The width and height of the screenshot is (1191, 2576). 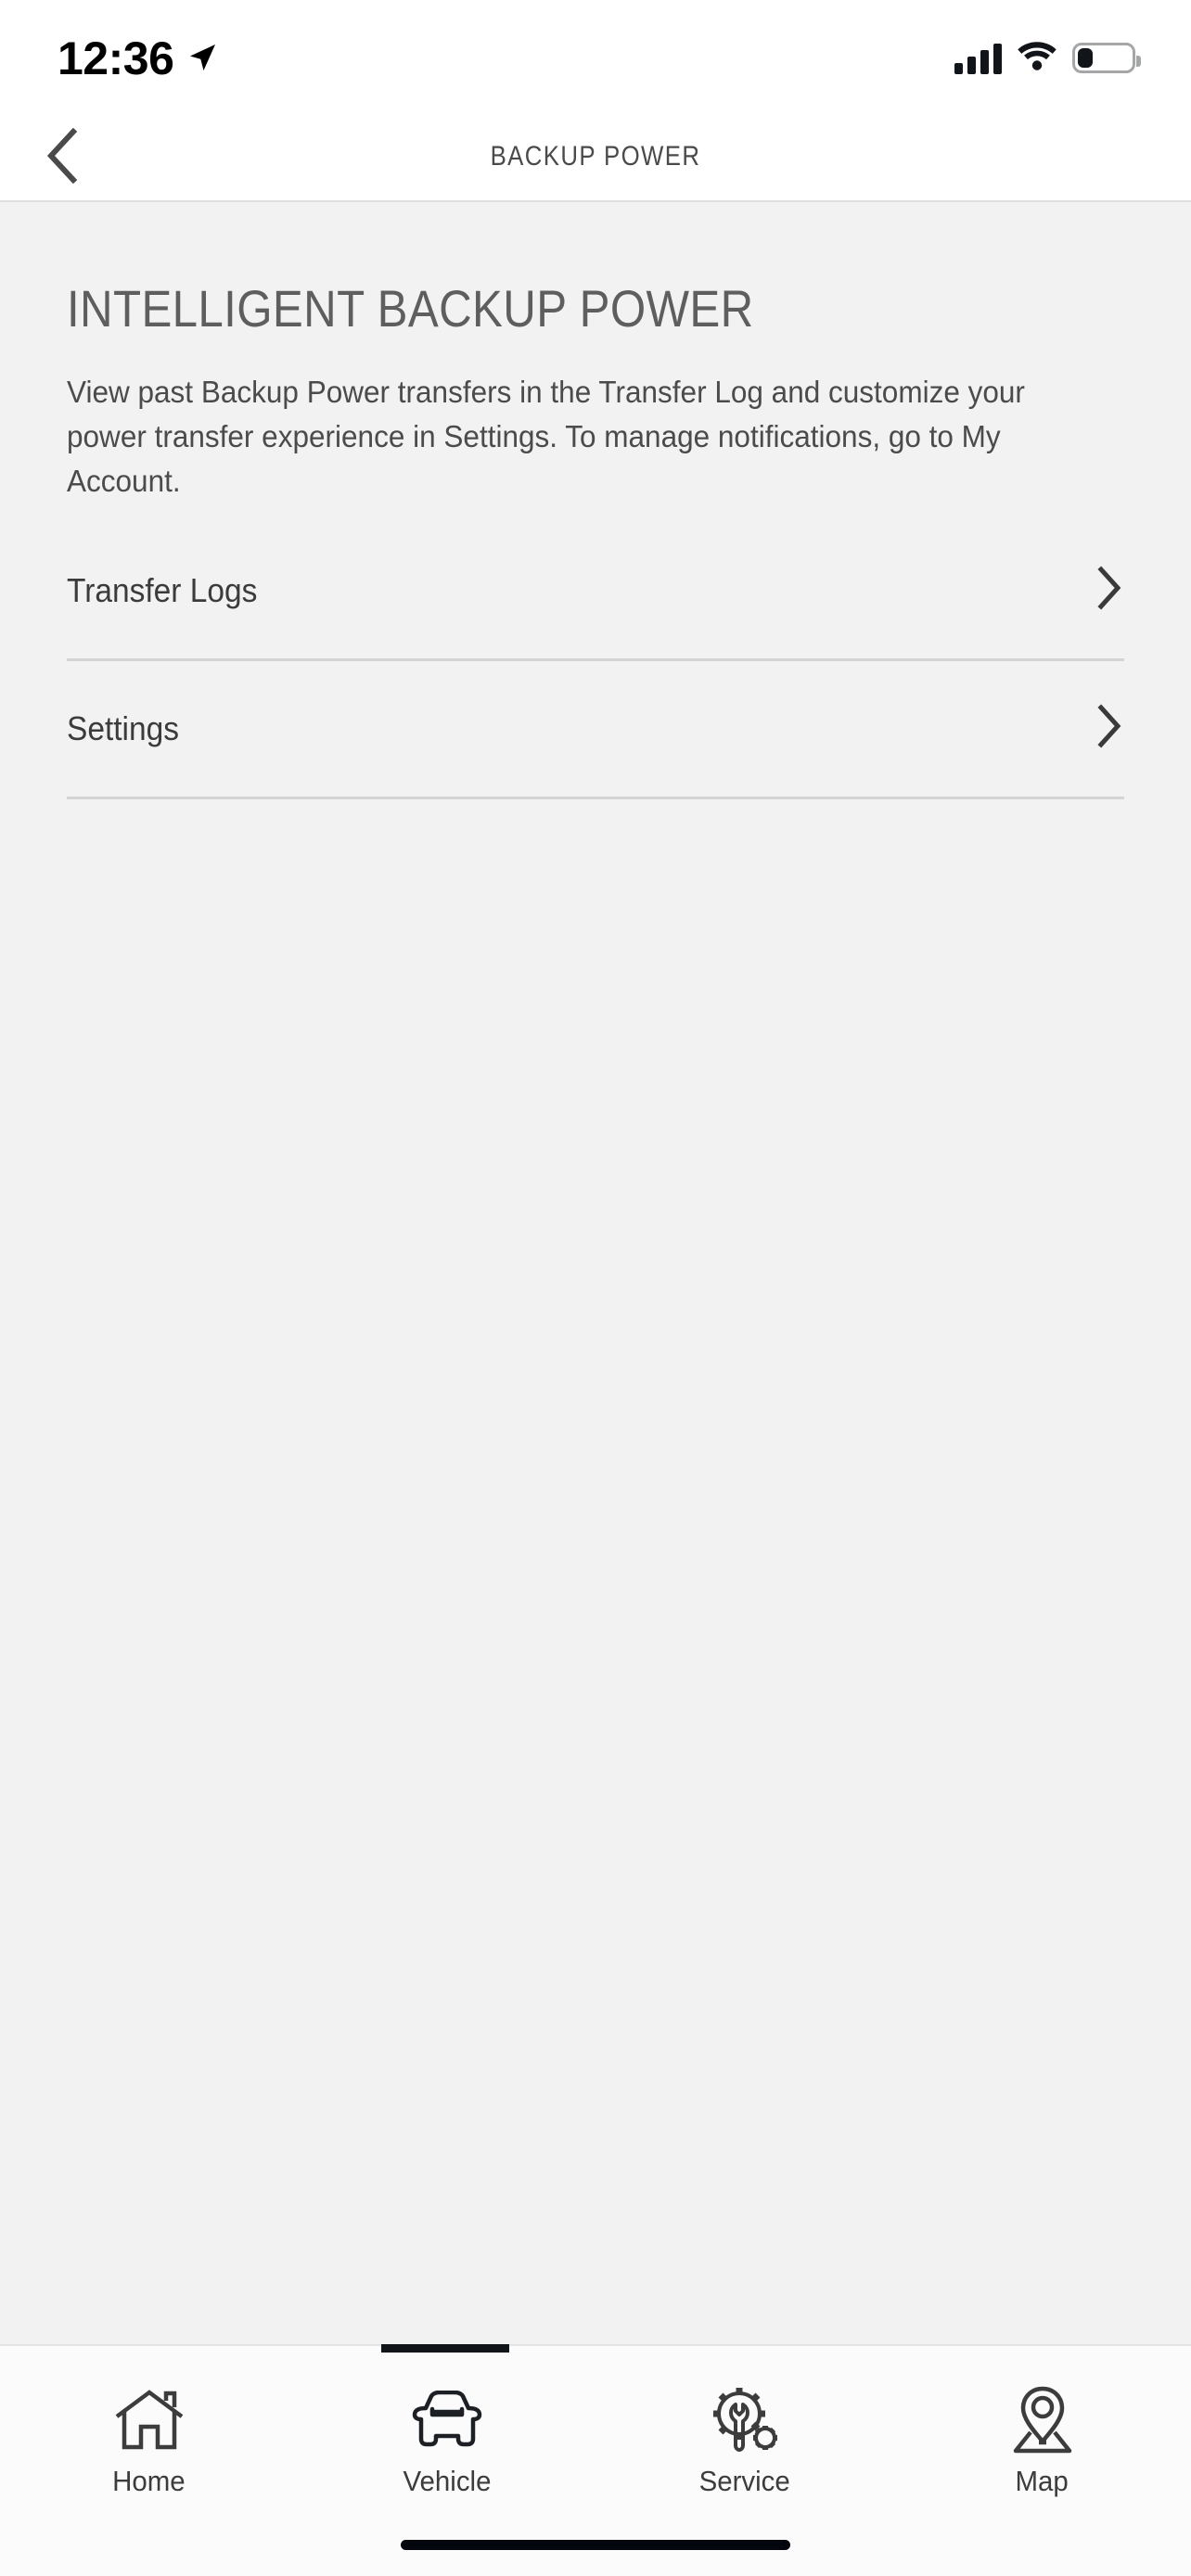 What do you see at coordinates (978, 59) in the screenshot?
I see `cellular-signal-icon` at bounding box center [978, 59].